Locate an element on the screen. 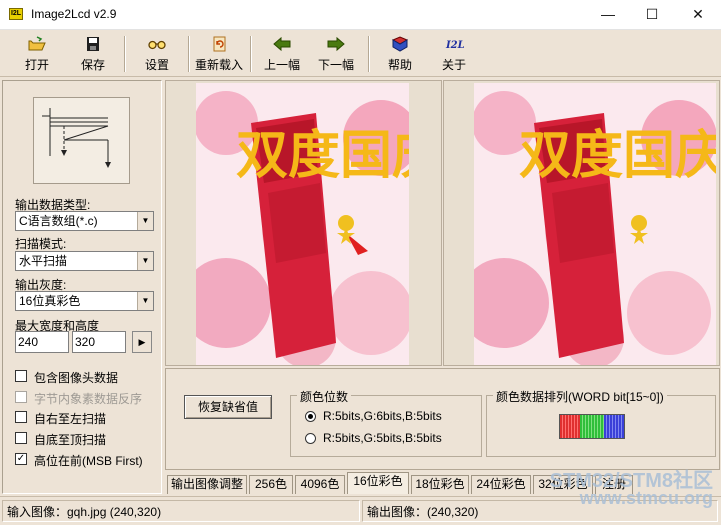  svg-text: I2L is located at coordinates (454, 45).